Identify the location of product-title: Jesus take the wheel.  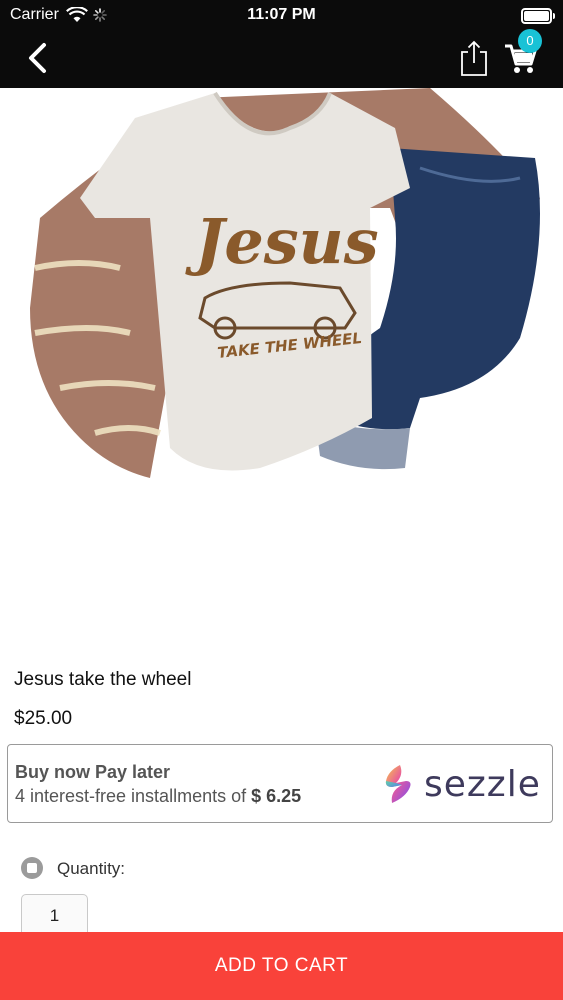
(103, 679).